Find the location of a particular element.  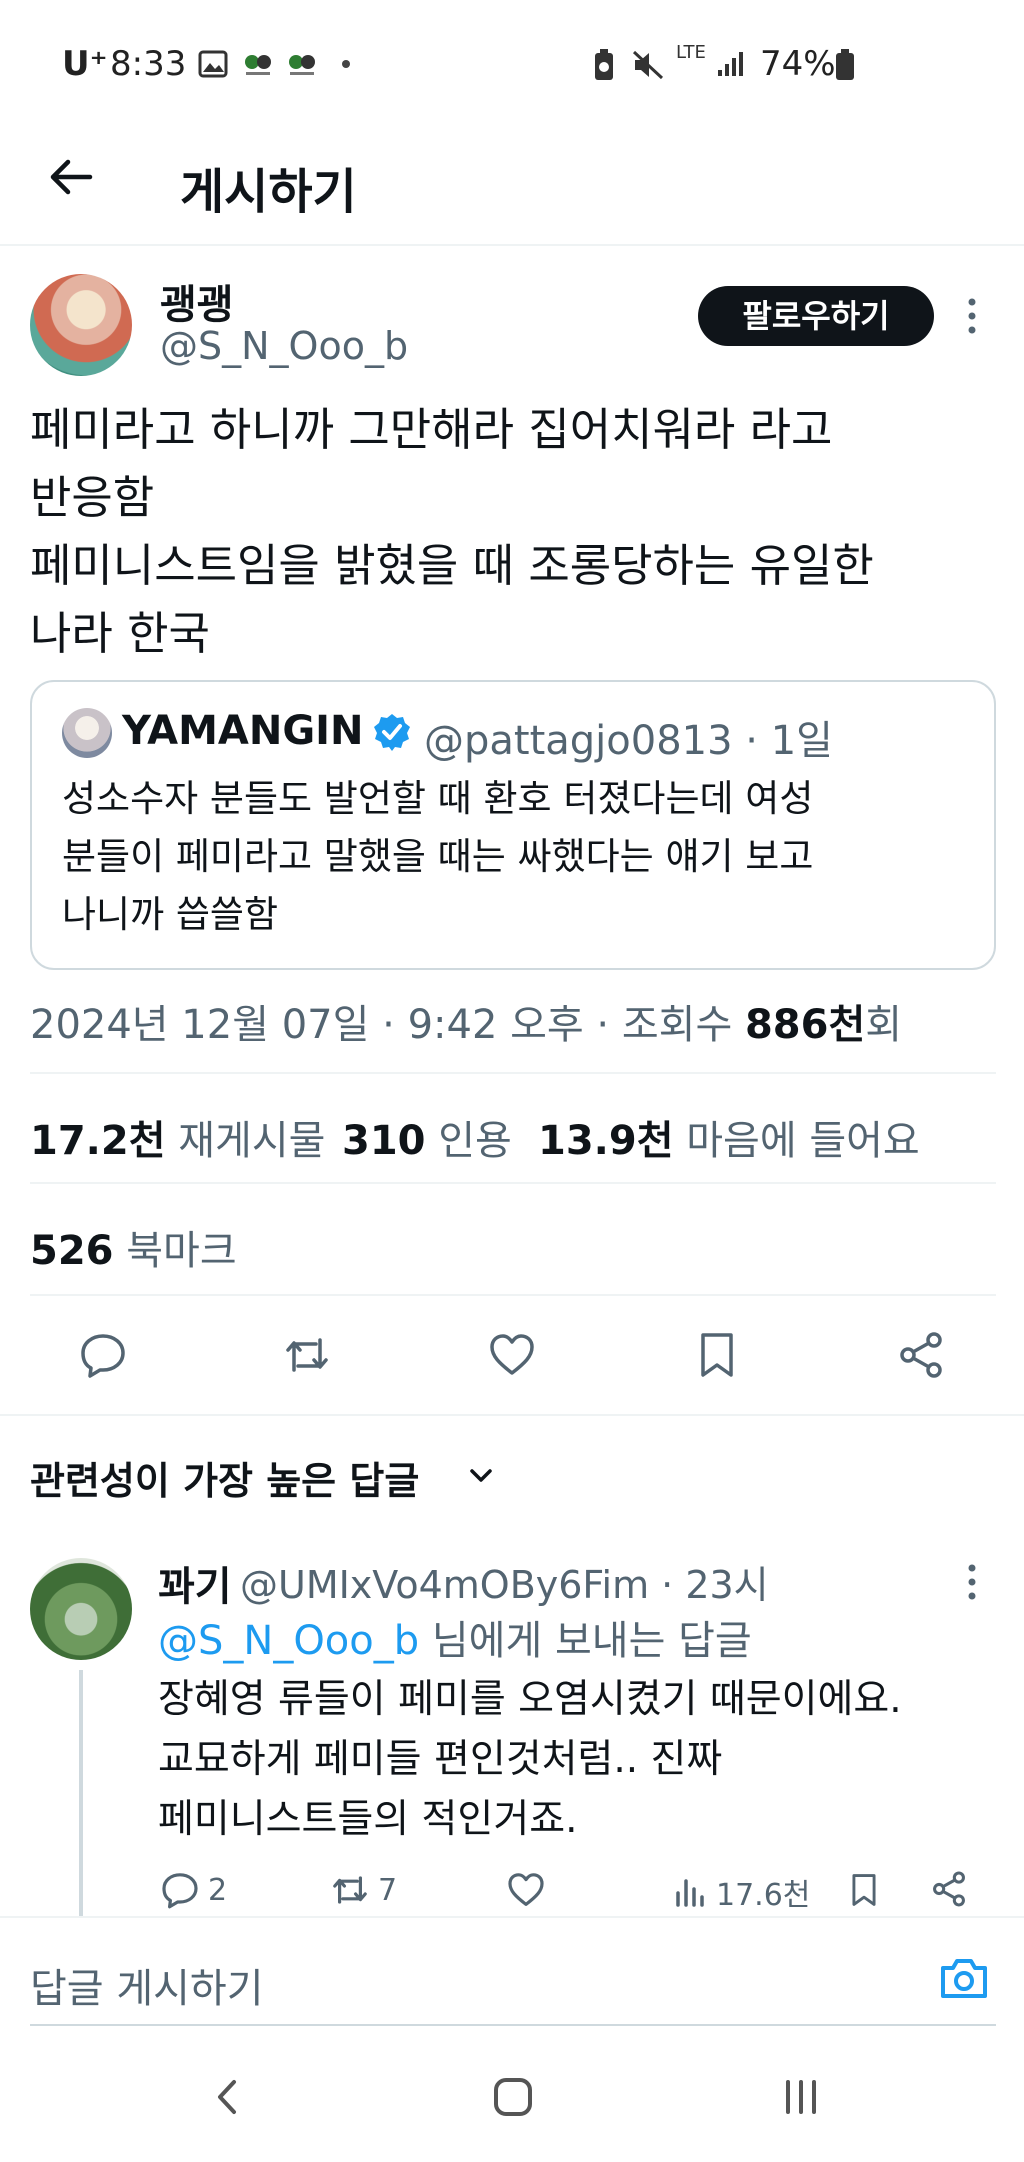

follow-button: 팔로우하기 is located at coordinates (816, 316).